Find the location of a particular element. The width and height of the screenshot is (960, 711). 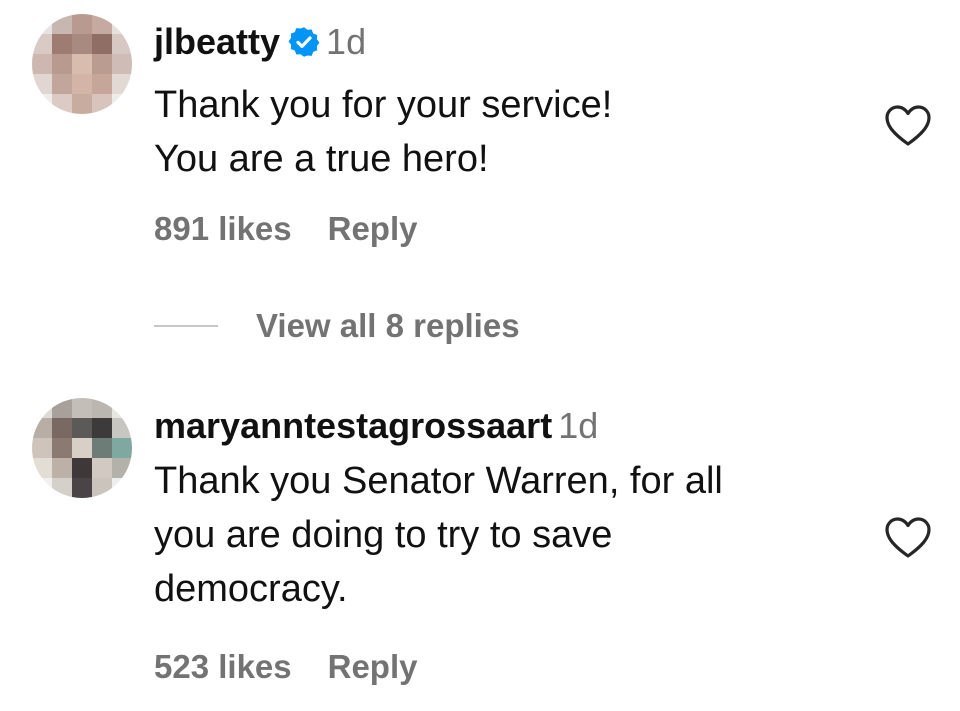

replies-divider is located at coordinates (186, 326).